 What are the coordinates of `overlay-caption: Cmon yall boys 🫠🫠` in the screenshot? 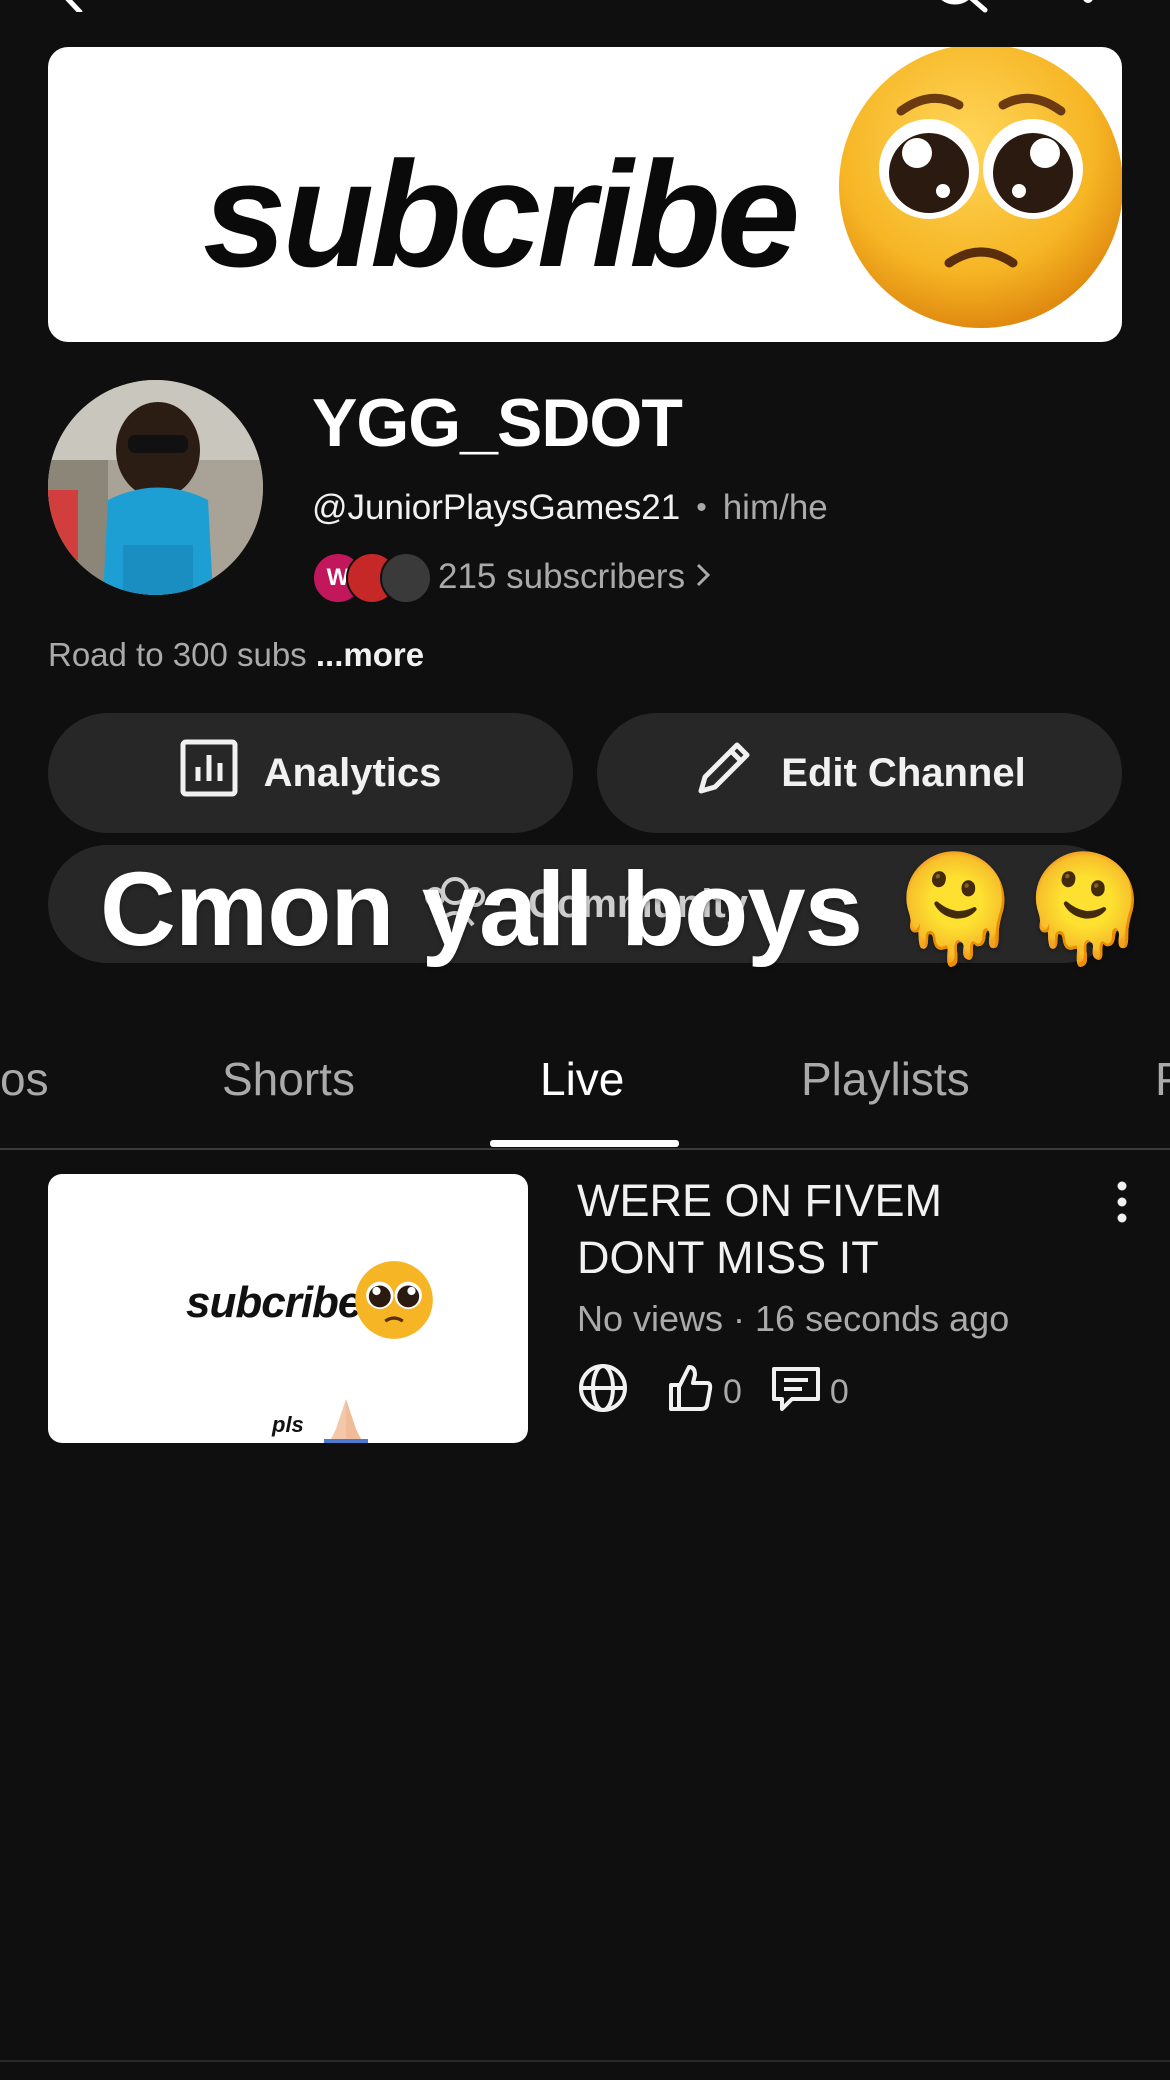 It's located at (625, 909).